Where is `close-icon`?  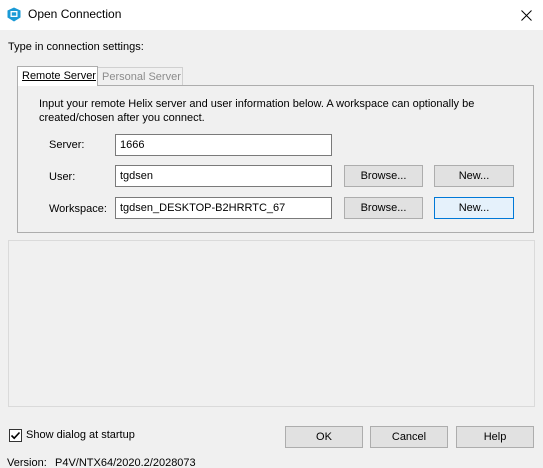 close-icon is located at coordinates (526, 15).